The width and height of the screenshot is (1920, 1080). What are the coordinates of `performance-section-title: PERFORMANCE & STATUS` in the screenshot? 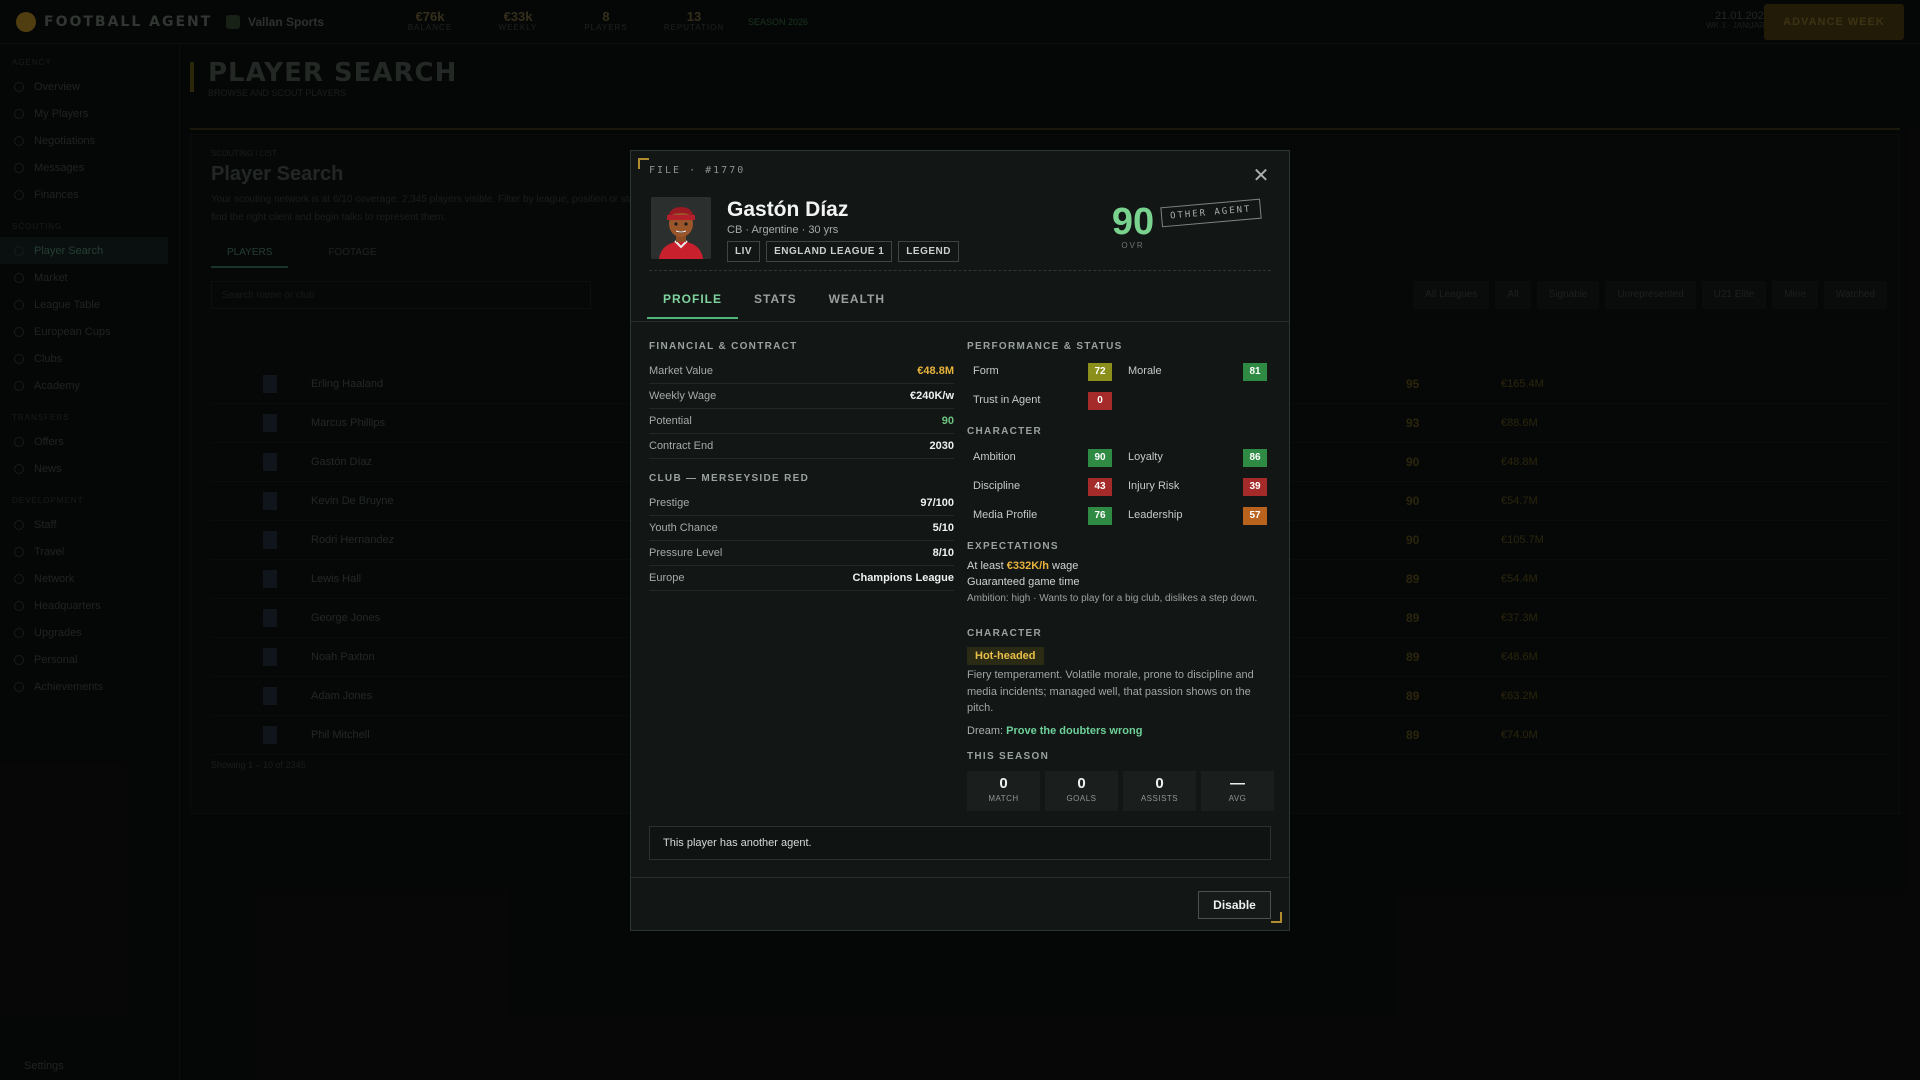 It's located at (1045, 346).